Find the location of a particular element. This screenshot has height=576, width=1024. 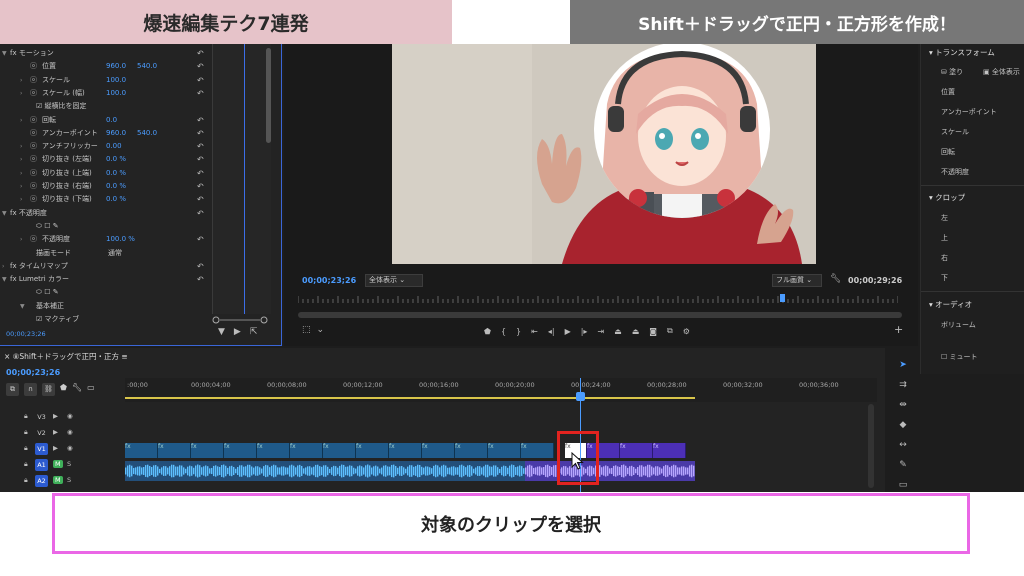

effect-value: 100.0 is located at coordinates (116, 80).